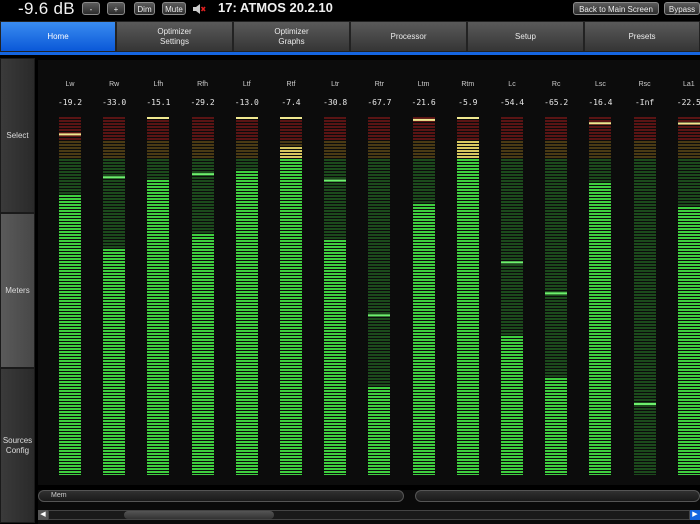 The width and height of the screenshot is (700, 524). What do you see at coordinates (688, 296) in the screenshot?
I see `level-meter-la1` at bounding box center [688, 296].